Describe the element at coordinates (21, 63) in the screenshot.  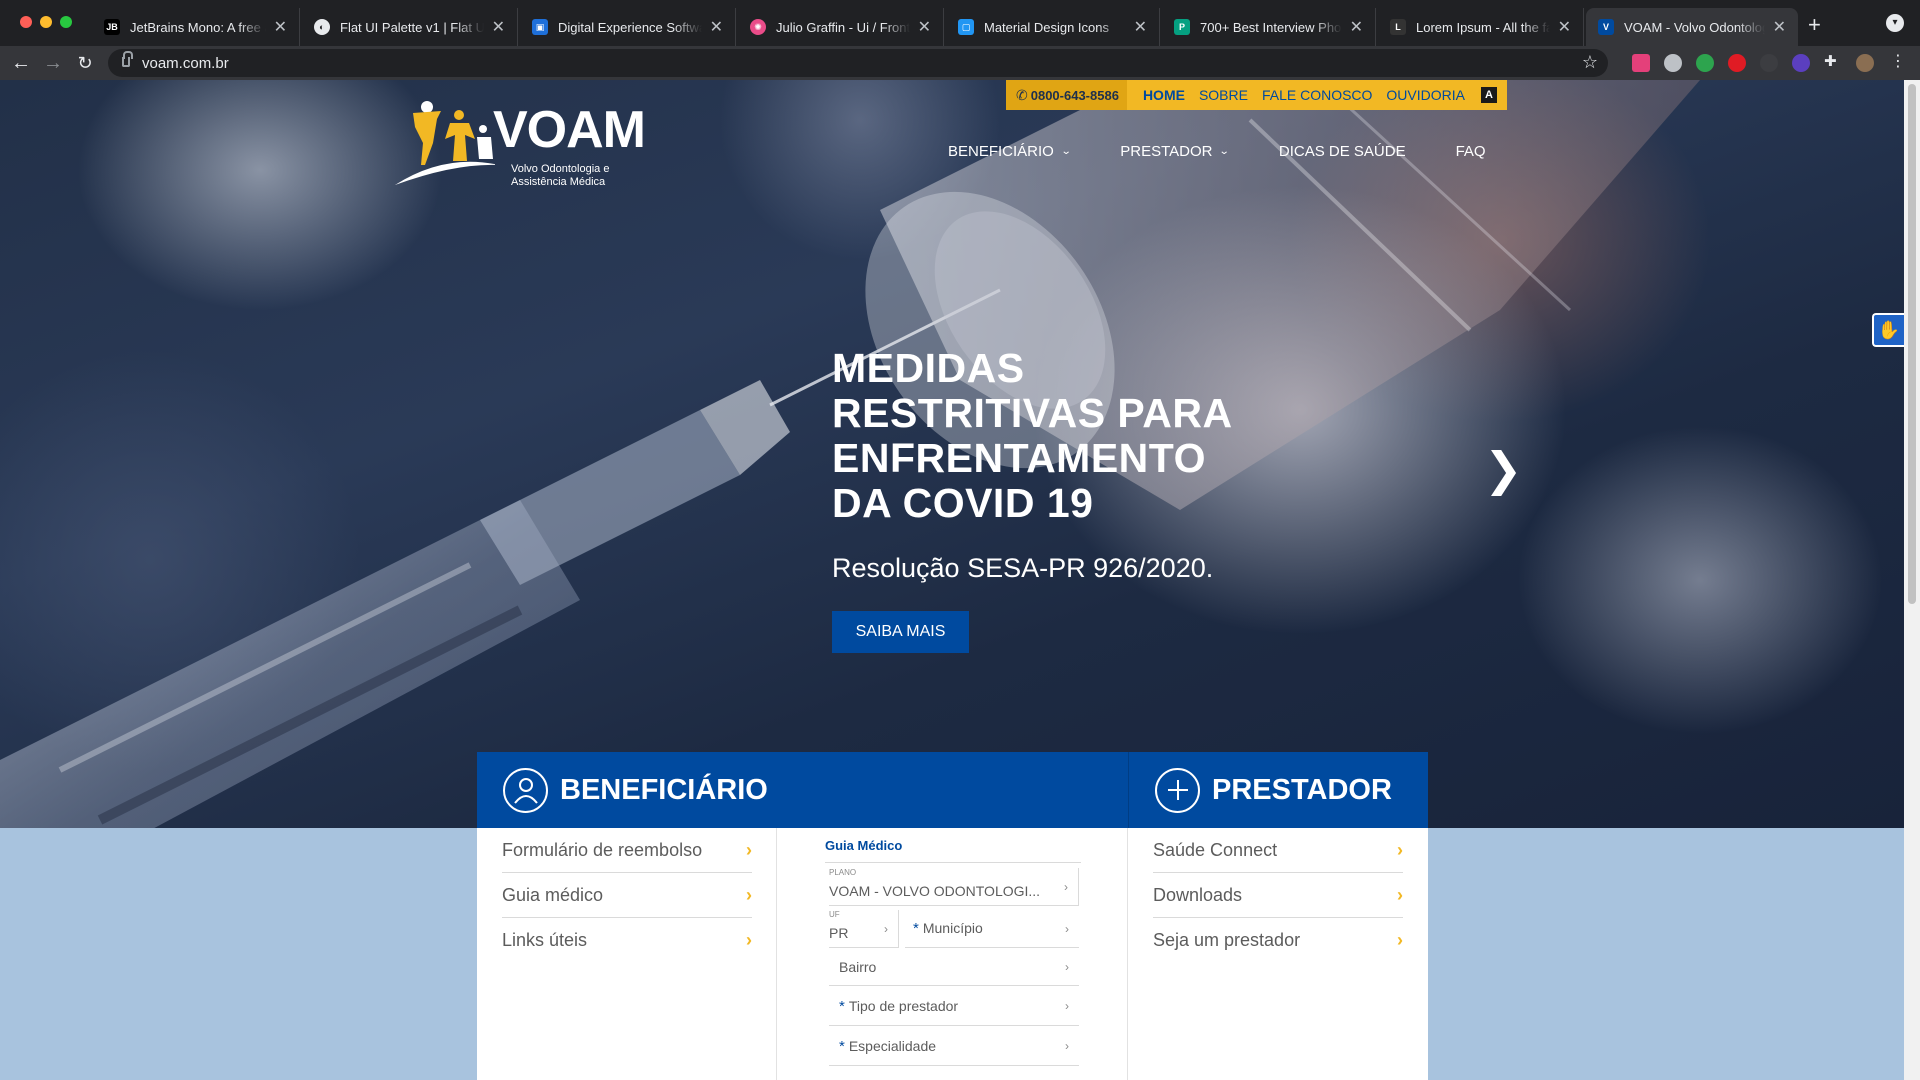
I see `back-icon: ←` at that location.